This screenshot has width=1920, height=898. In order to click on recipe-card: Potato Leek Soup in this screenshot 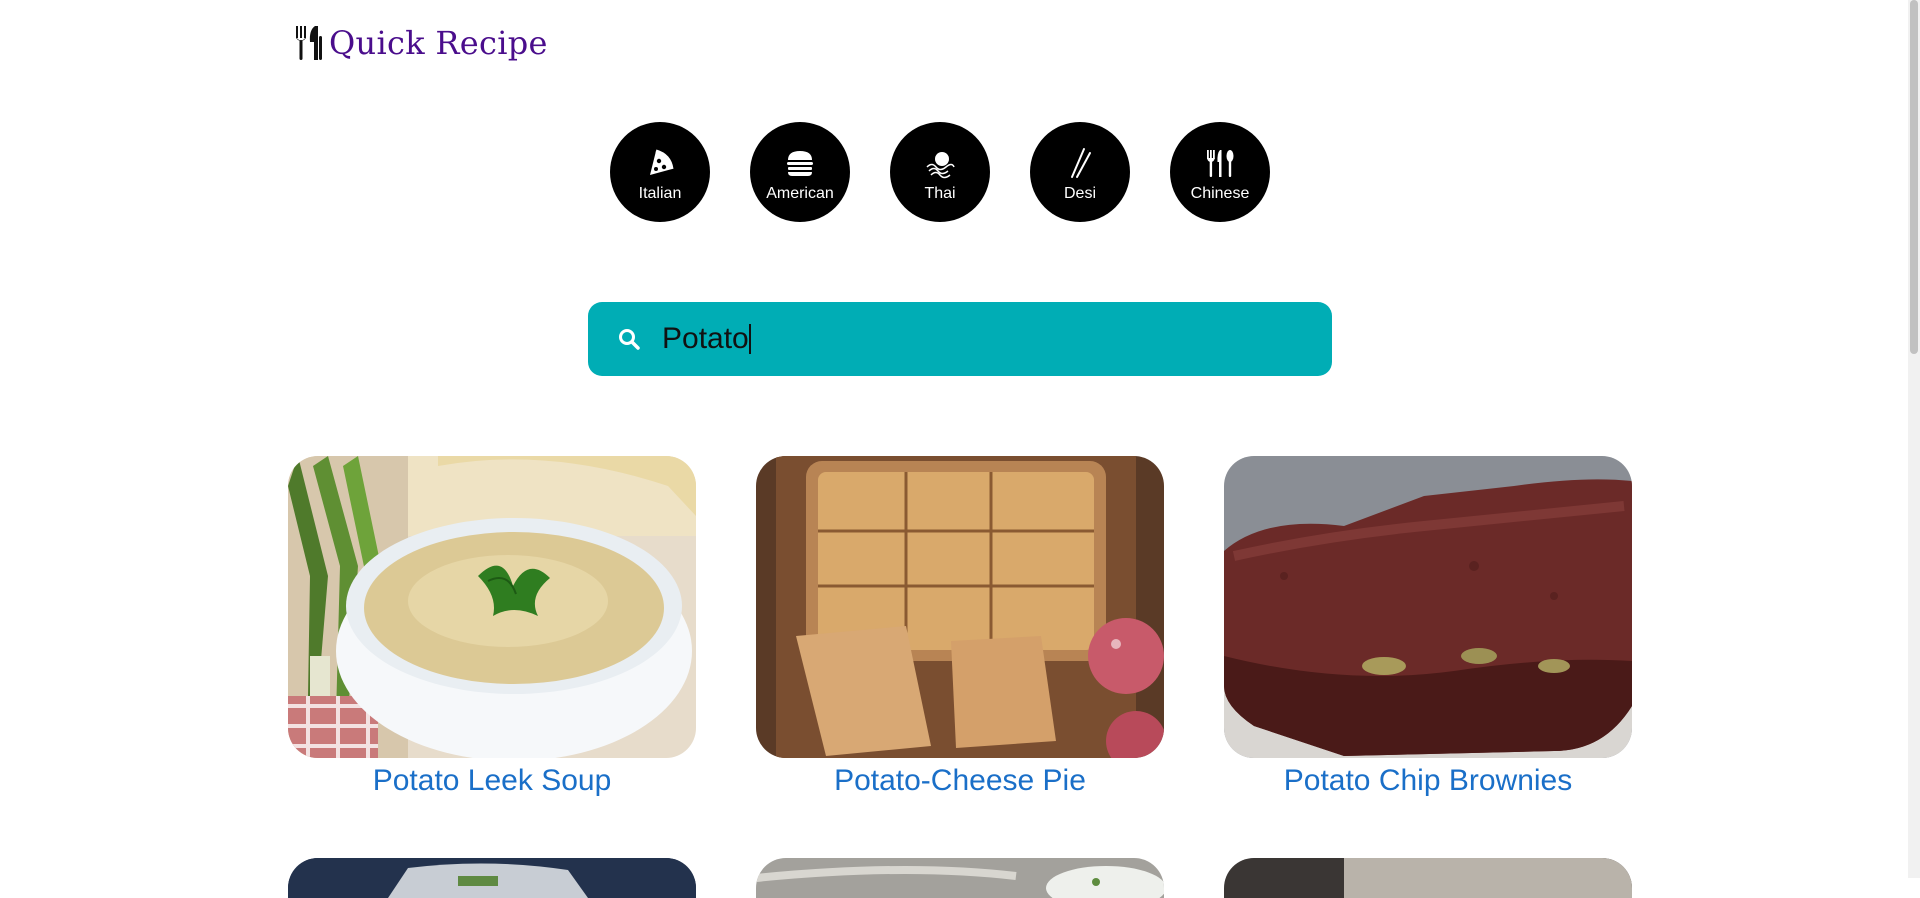, I will do `click(492, 627)`.